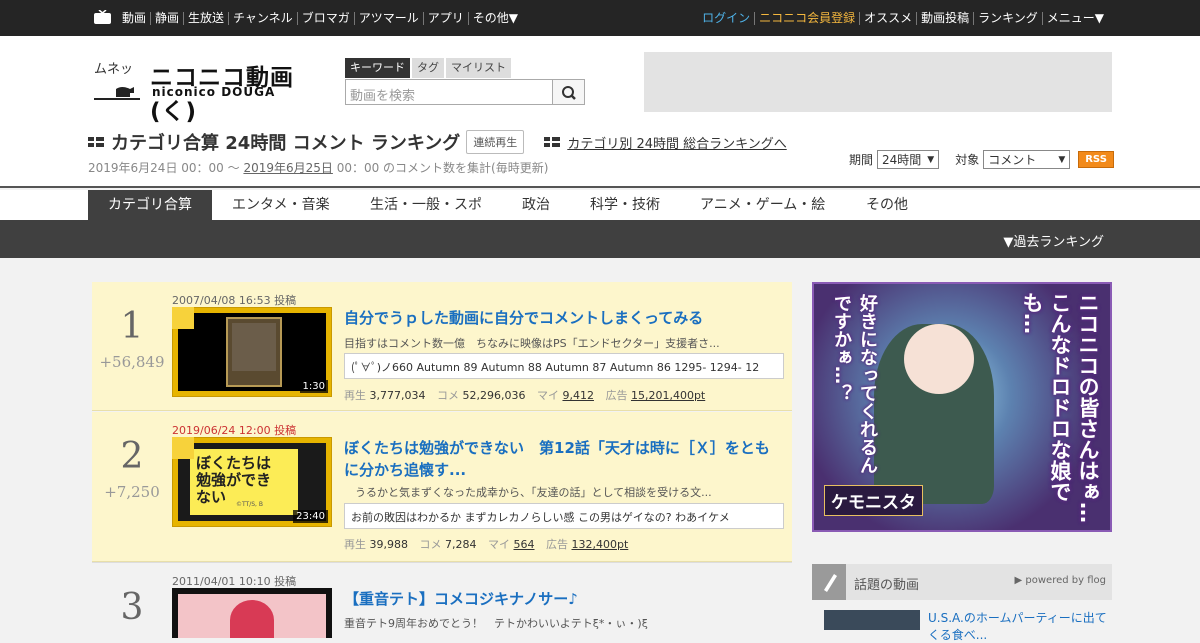 This screenshot has width=1200, height=643. I want to click on nav-other: その他▼, so click(495, 18).